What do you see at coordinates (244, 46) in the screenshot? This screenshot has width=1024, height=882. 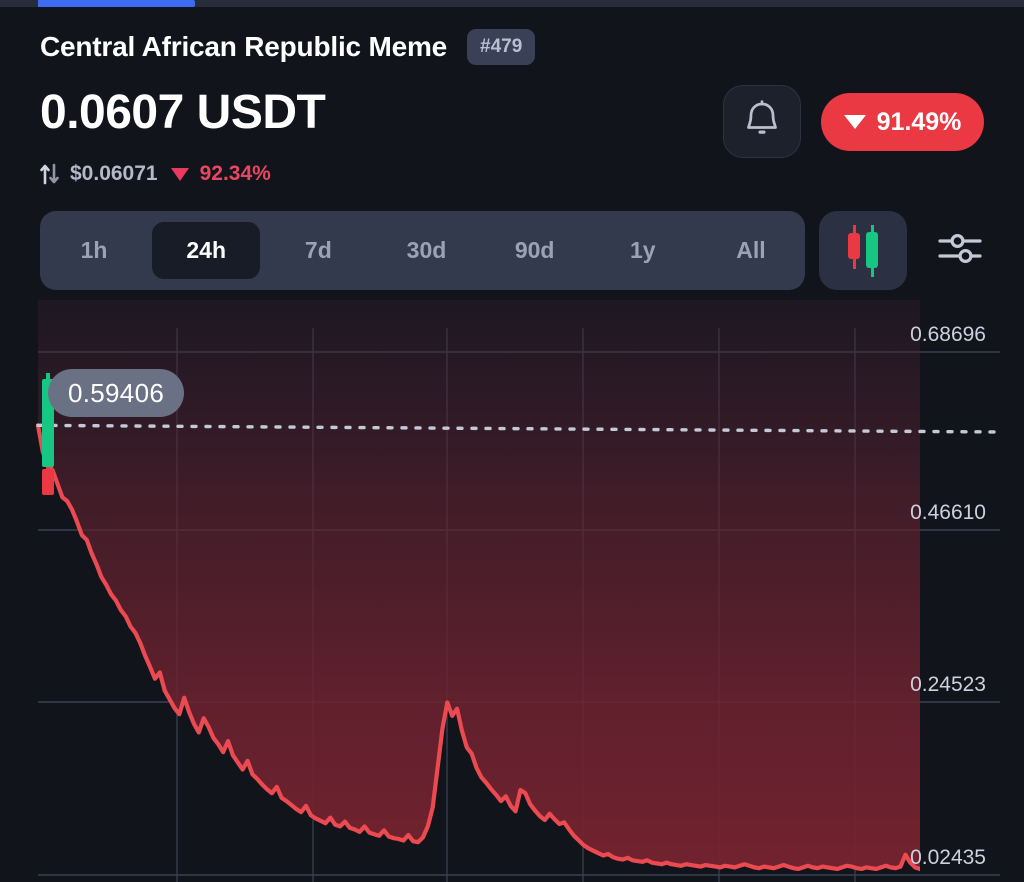 I see `page-title: Central African Republic Meme` at bounding box center [244, 46].